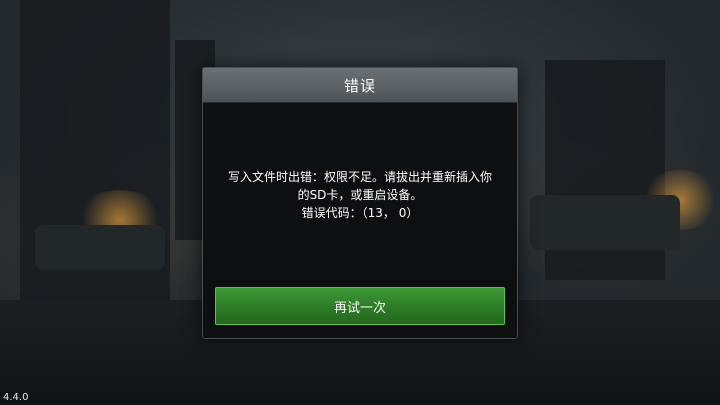 Image resolution: width=720 pixels, height=405 pixels. I want to click on dialog-title: 错误, so click(359, 85).